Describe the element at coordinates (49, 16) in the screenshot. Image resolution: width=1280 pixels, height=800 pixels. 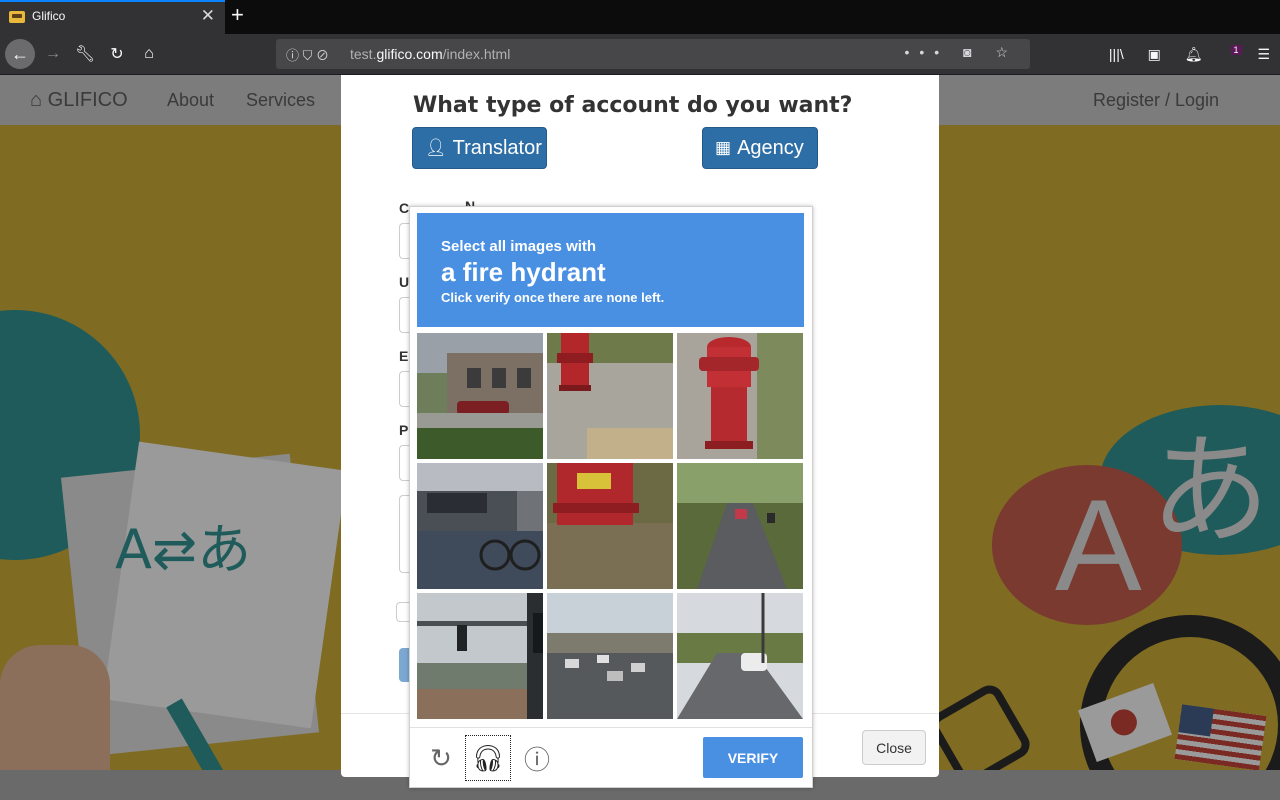
I see `tab-title: Glifico` at that location.